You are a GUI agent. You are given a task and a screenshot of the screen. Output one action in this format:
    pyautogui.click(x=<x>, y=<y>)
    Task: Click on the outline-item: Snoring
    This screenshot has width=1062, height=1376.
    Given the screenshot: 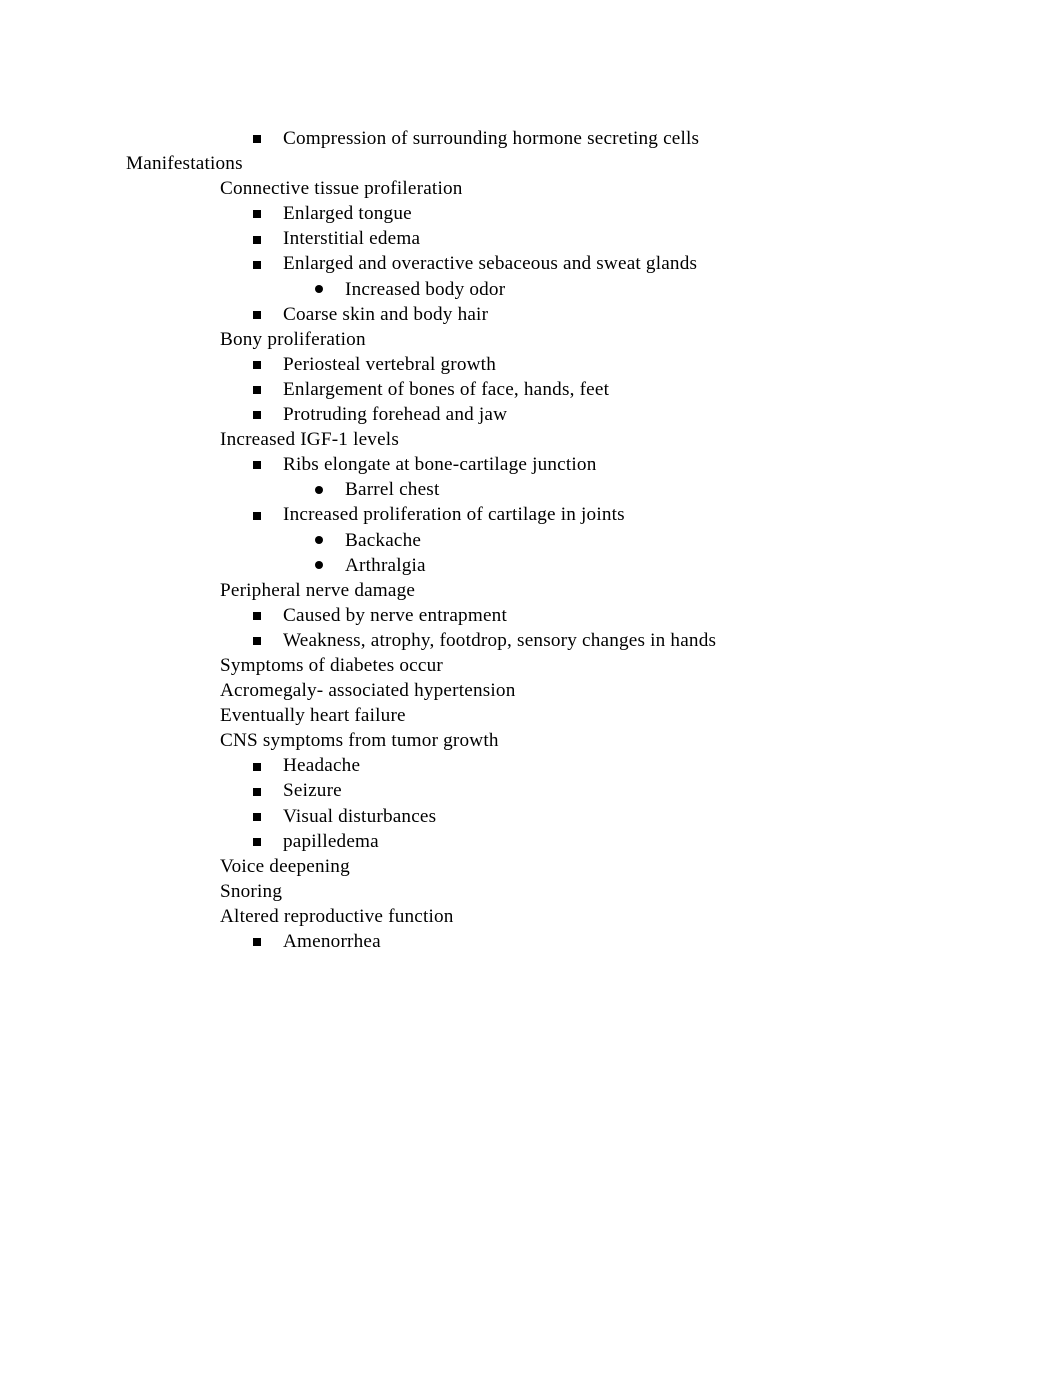 What is the action you would take?
    pyautogui.click(x=531, y=891)
    